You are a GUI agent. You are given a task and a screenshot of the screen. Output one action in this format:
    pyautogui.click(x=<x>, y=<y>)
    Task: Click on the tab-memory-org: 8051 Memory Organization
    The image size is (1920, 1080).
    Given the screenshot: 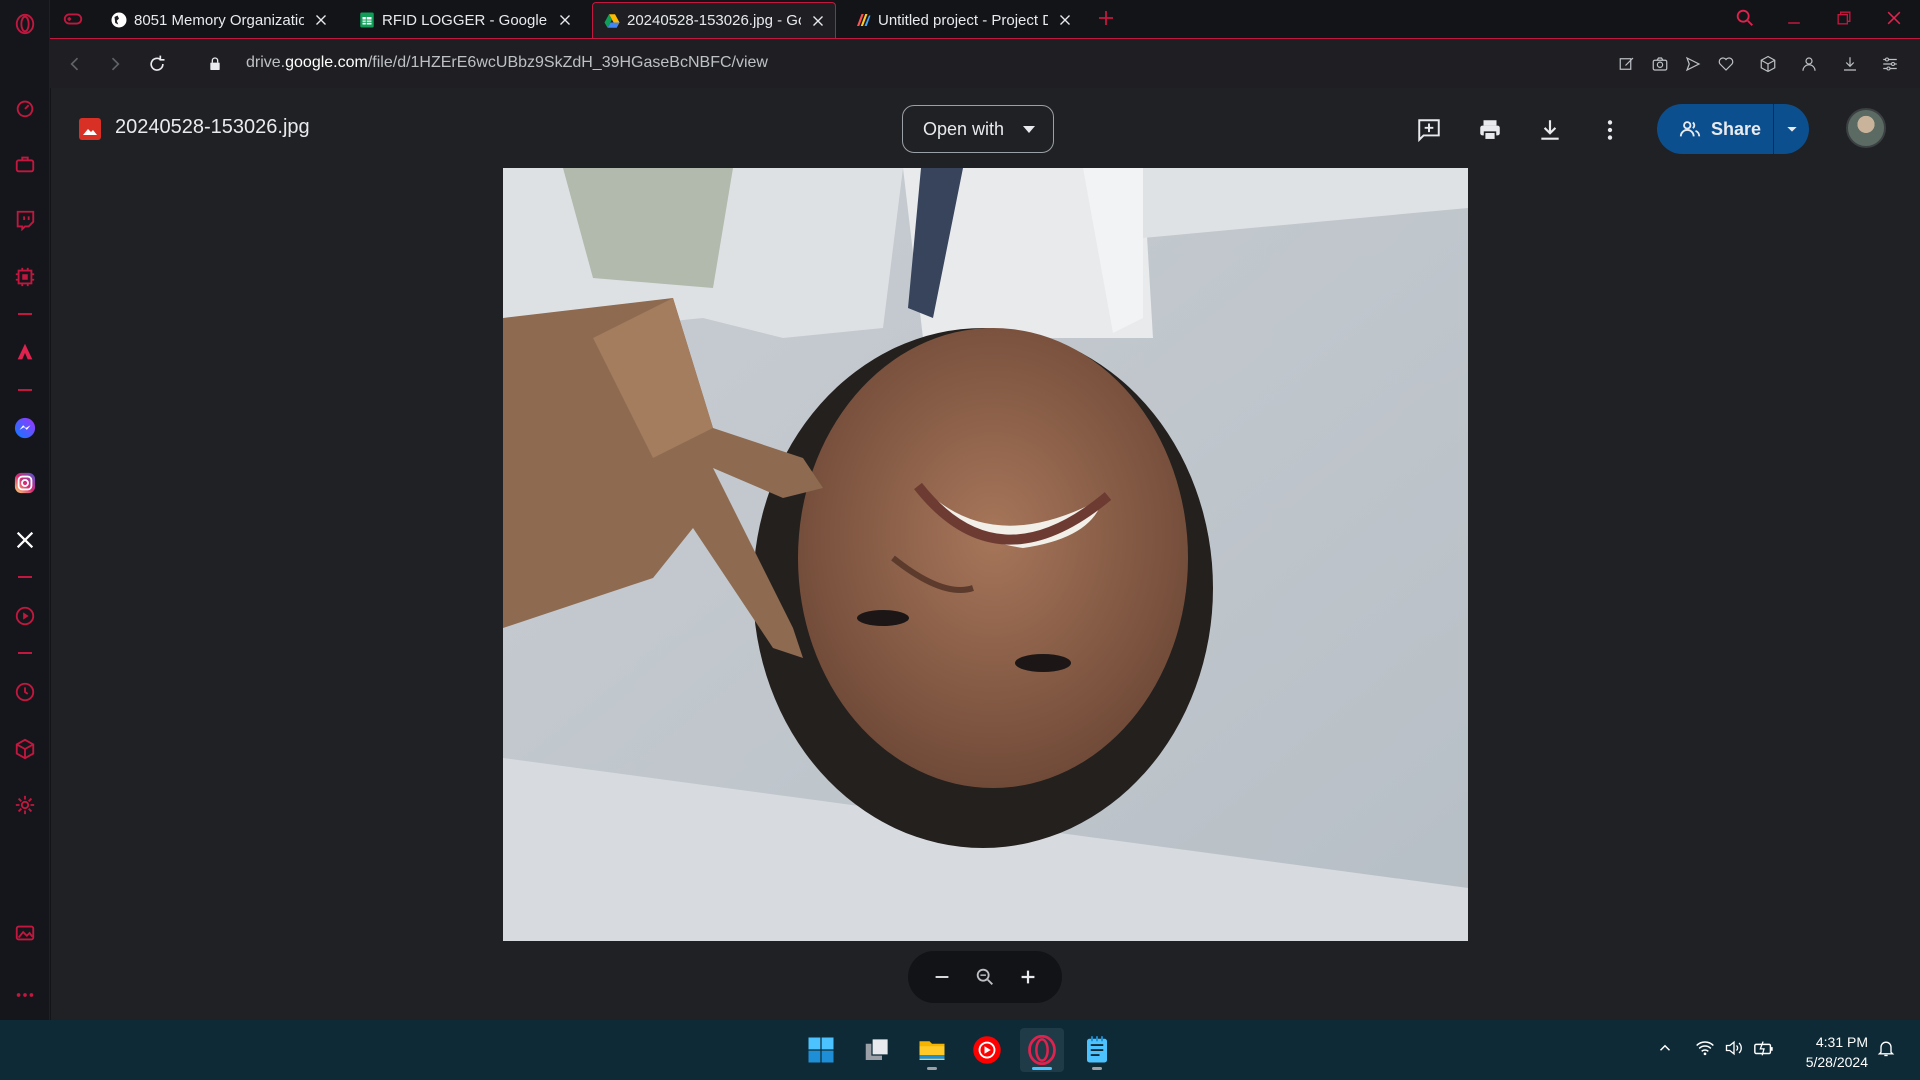 What is the action you would take?
    pyautogui.click(x=219, y=20)
    